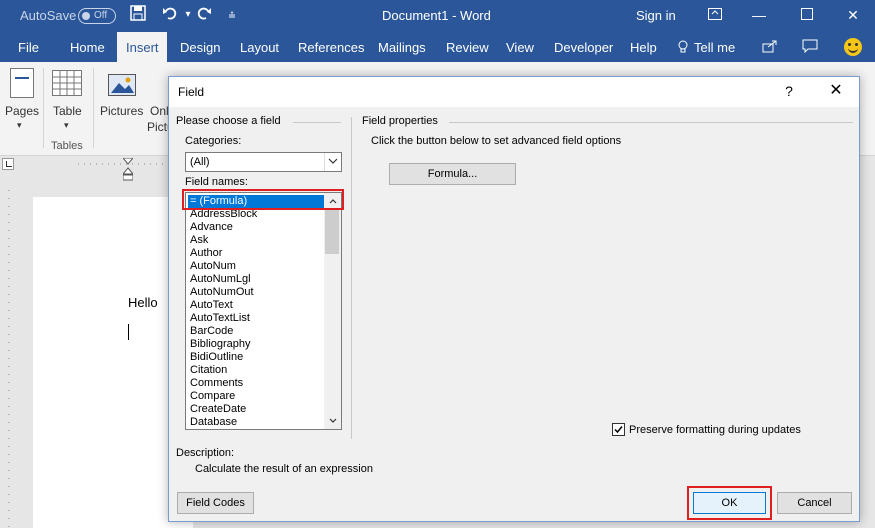 Image resolution: width=875 pixels, height=528 pixels. Describe the element at coordinates (715, 15) in the screenshot. I see `ribbon-display-options-icon` at that location.